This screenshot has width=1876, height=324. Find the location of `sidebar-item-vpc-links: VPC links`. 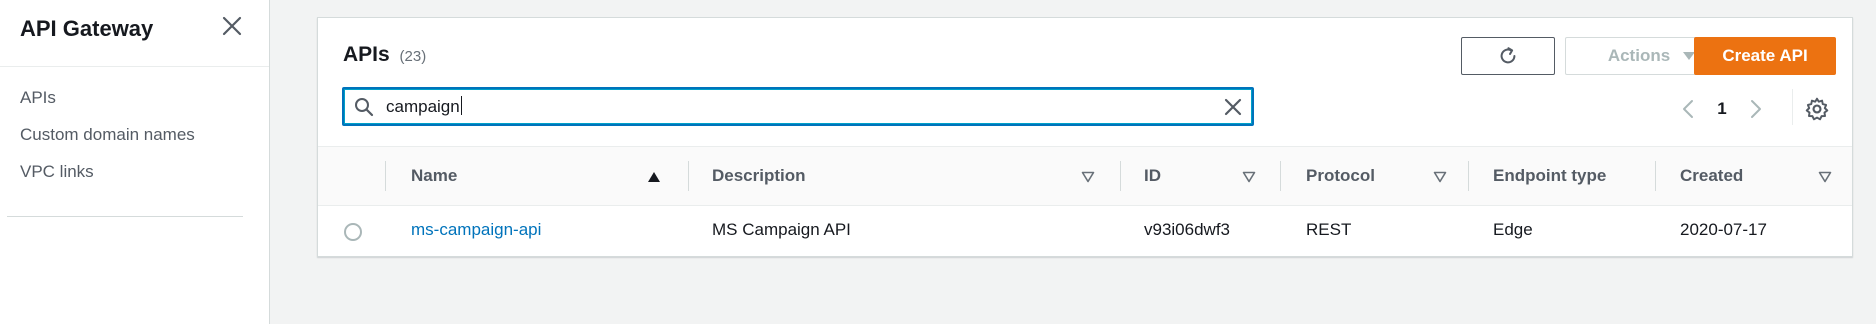

sidebar-item-vpc-links: VPC links is located at coordinates (135, 176).